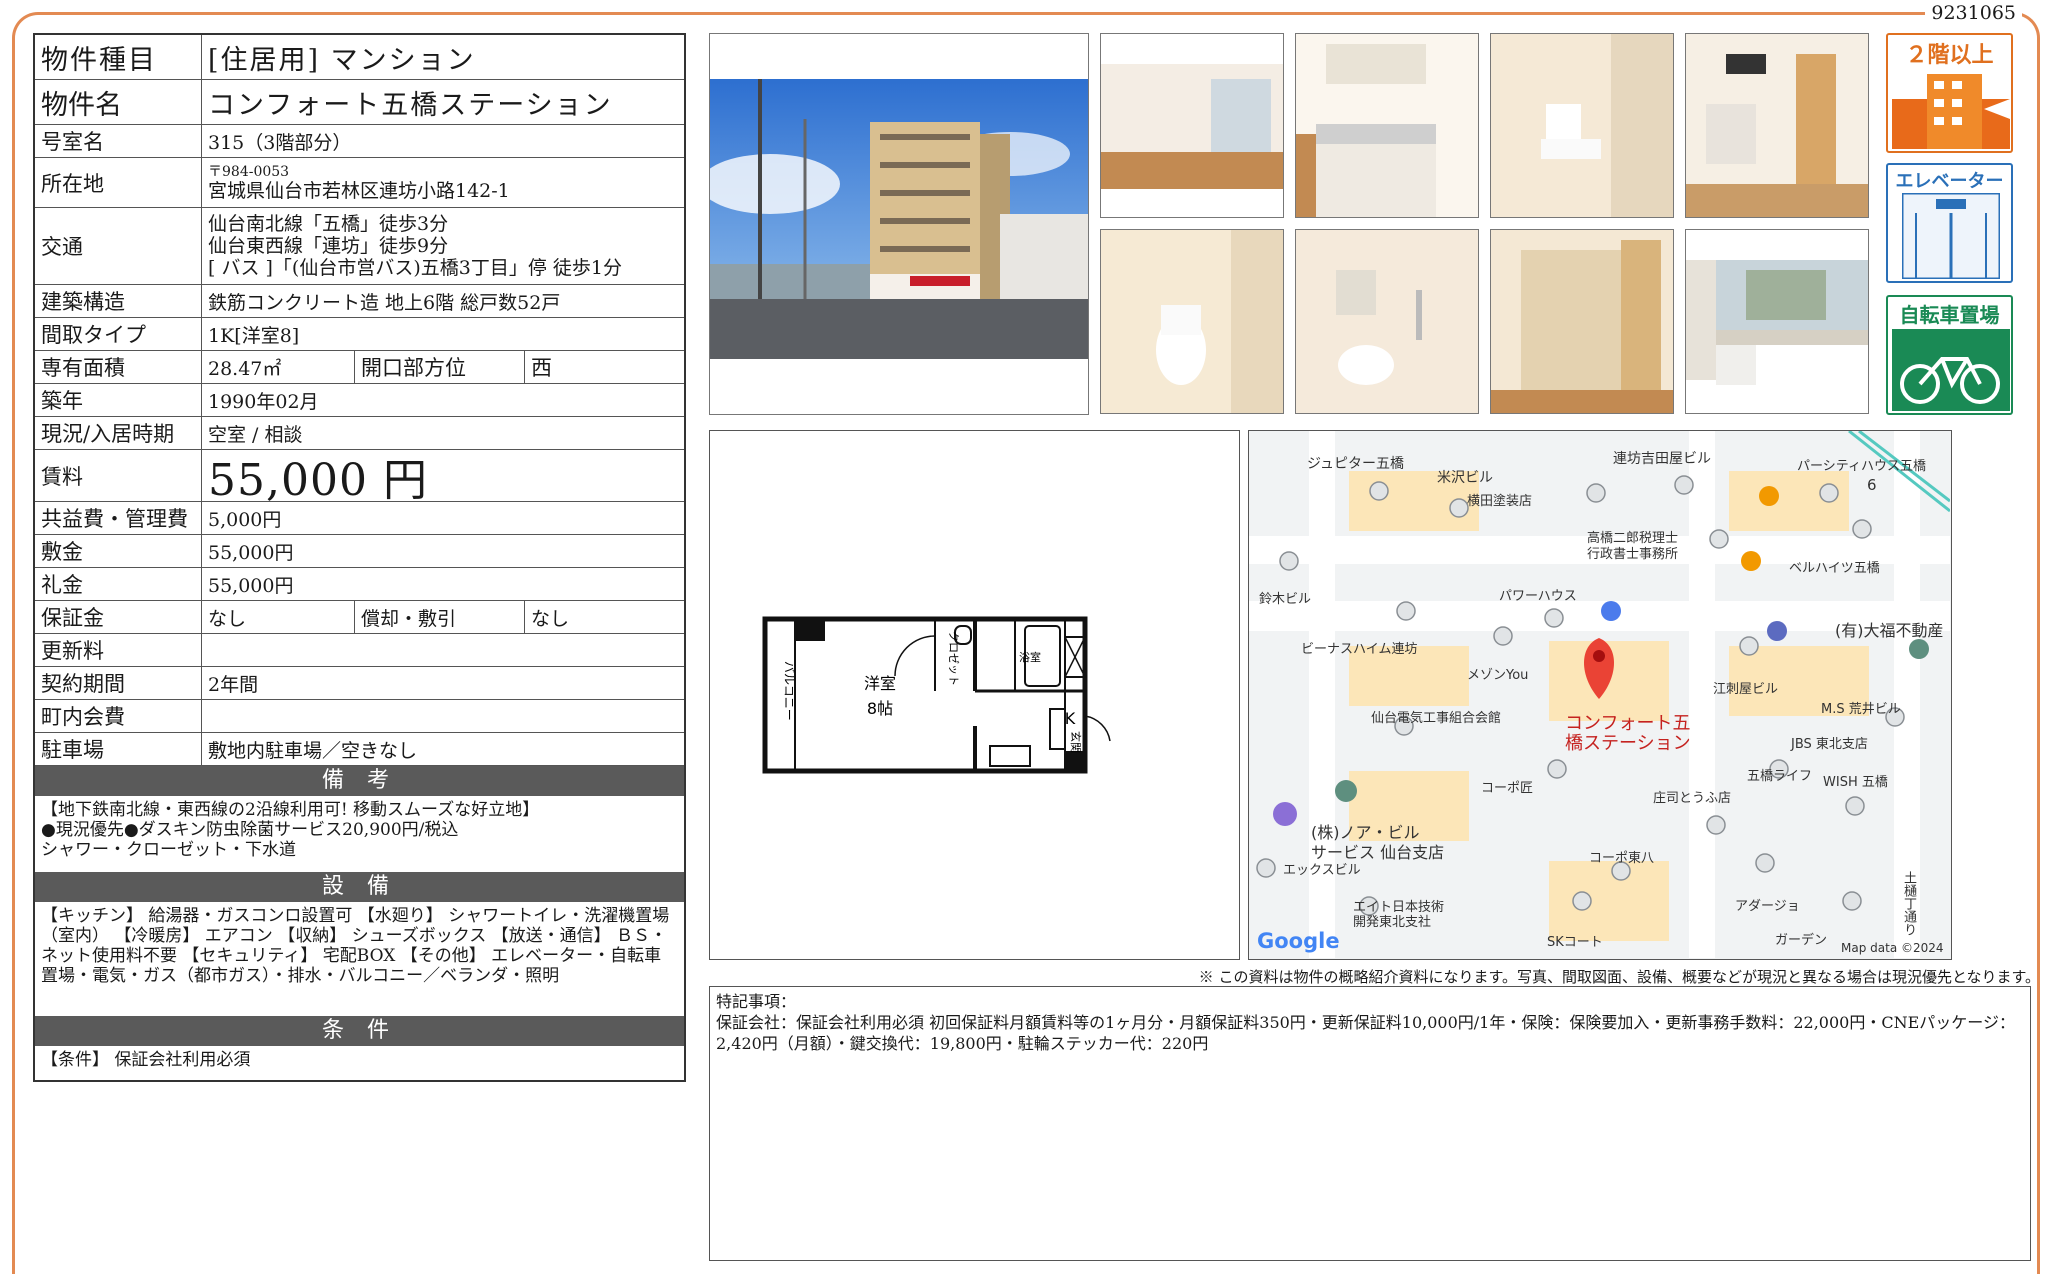 The width and height of the screenshot is (2056, 1274). Describe the element at coordinates (118, 334) in the screenshot. I see `label-layout: 間取タイプ` at that location.